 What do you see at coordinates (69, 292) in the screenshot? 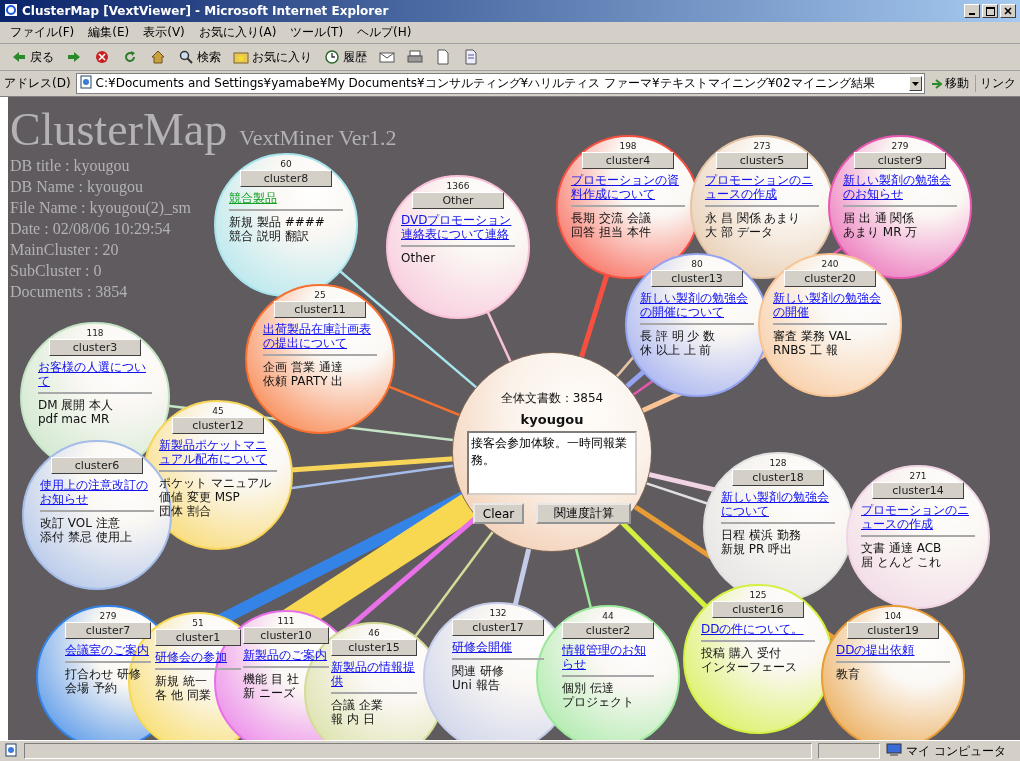
I see `info-line: Documents : 3854` at bounding box center [69, 292].